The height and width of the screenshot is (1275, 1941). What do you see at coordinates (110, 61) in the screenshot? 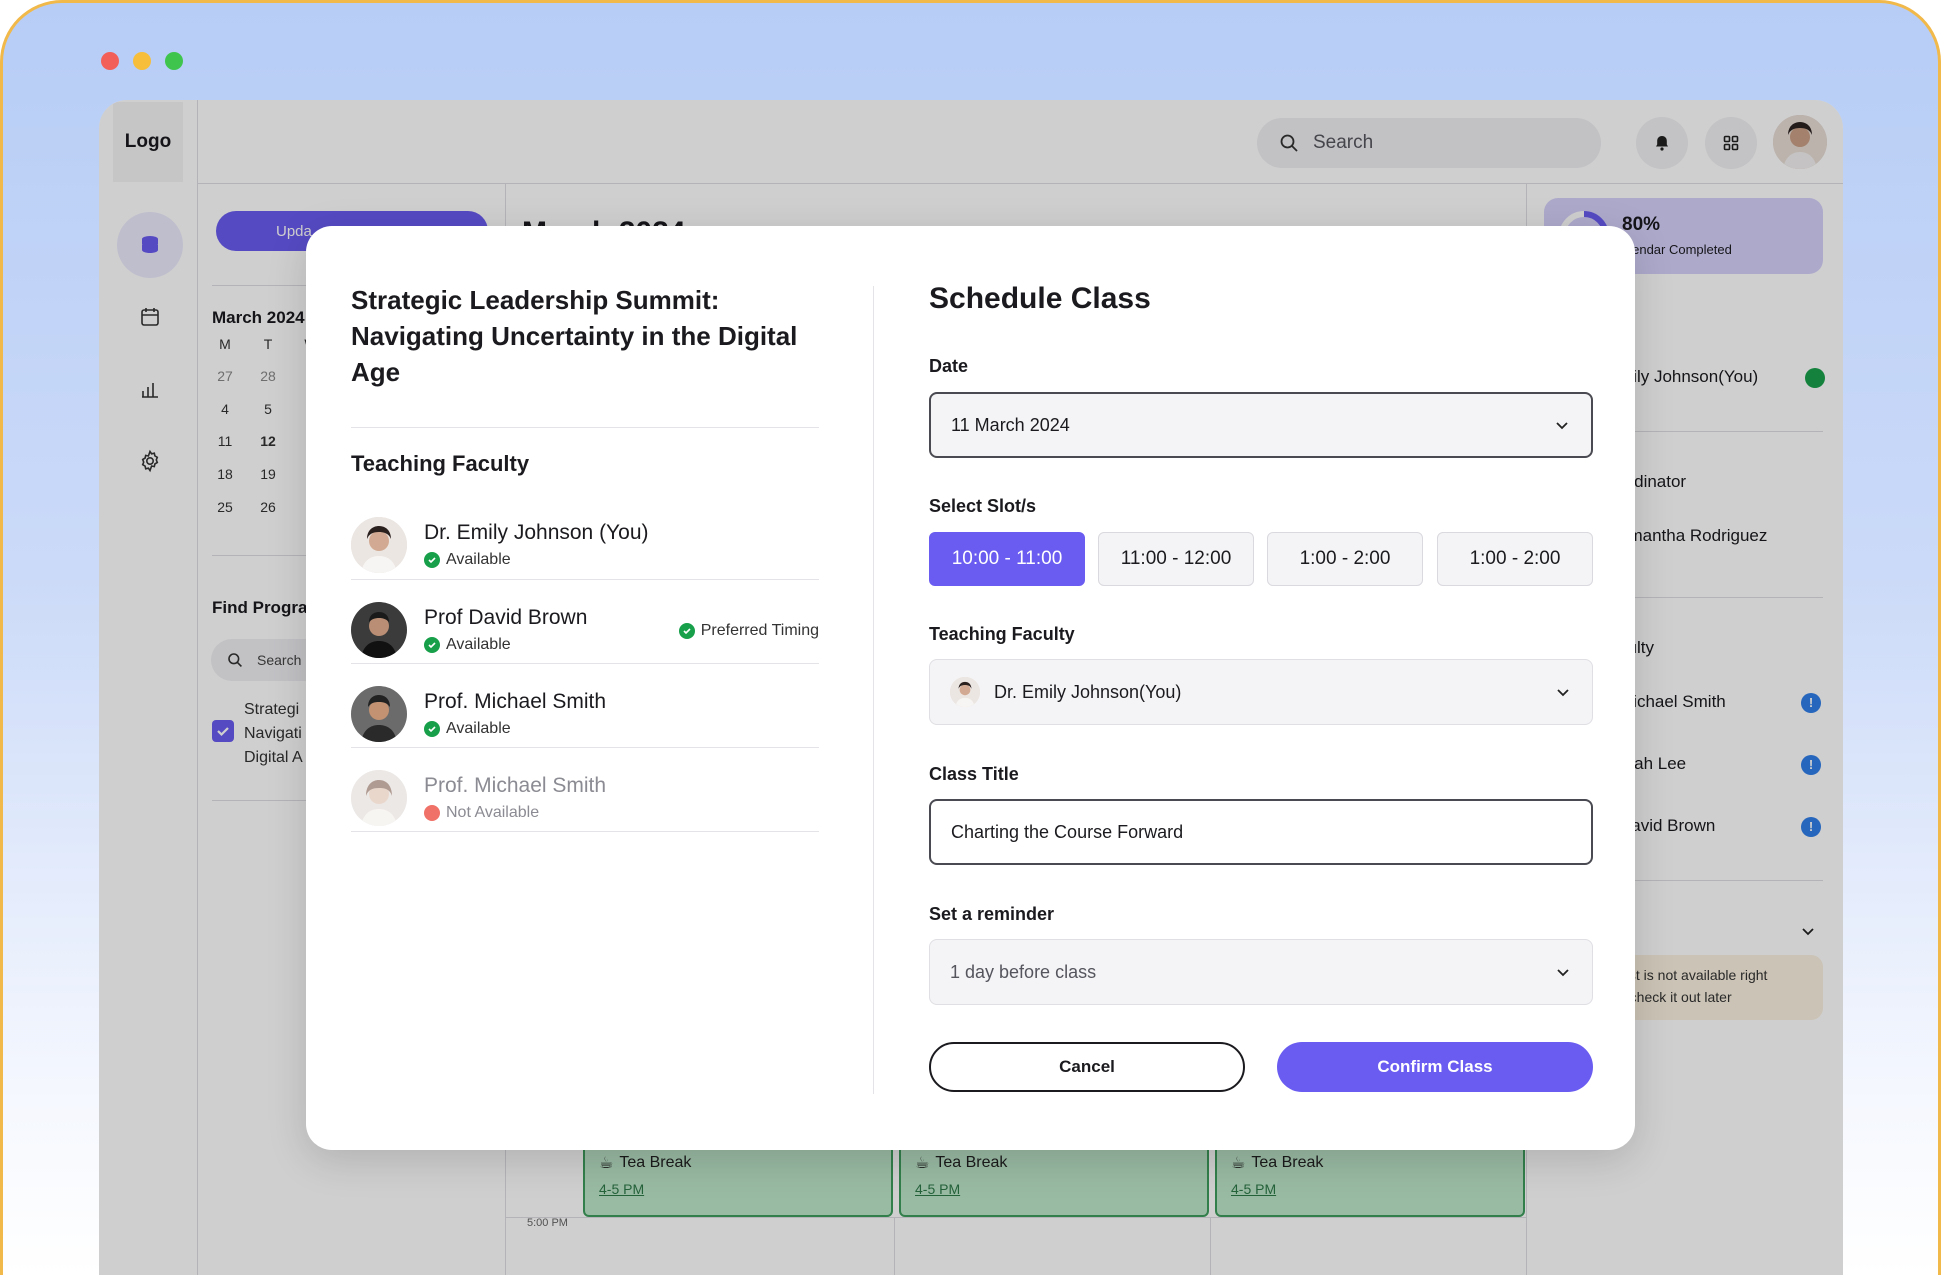
I see `close-dot-icon` at bounding box center [110, 61].